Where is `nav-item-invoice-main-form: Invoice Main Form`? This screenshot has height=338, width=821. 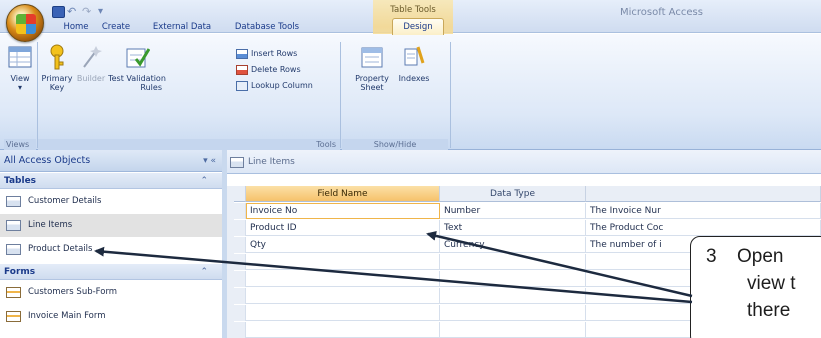 nav-item-invoice-main-form: Invoice Main Form is located at coordinates (111, 316).